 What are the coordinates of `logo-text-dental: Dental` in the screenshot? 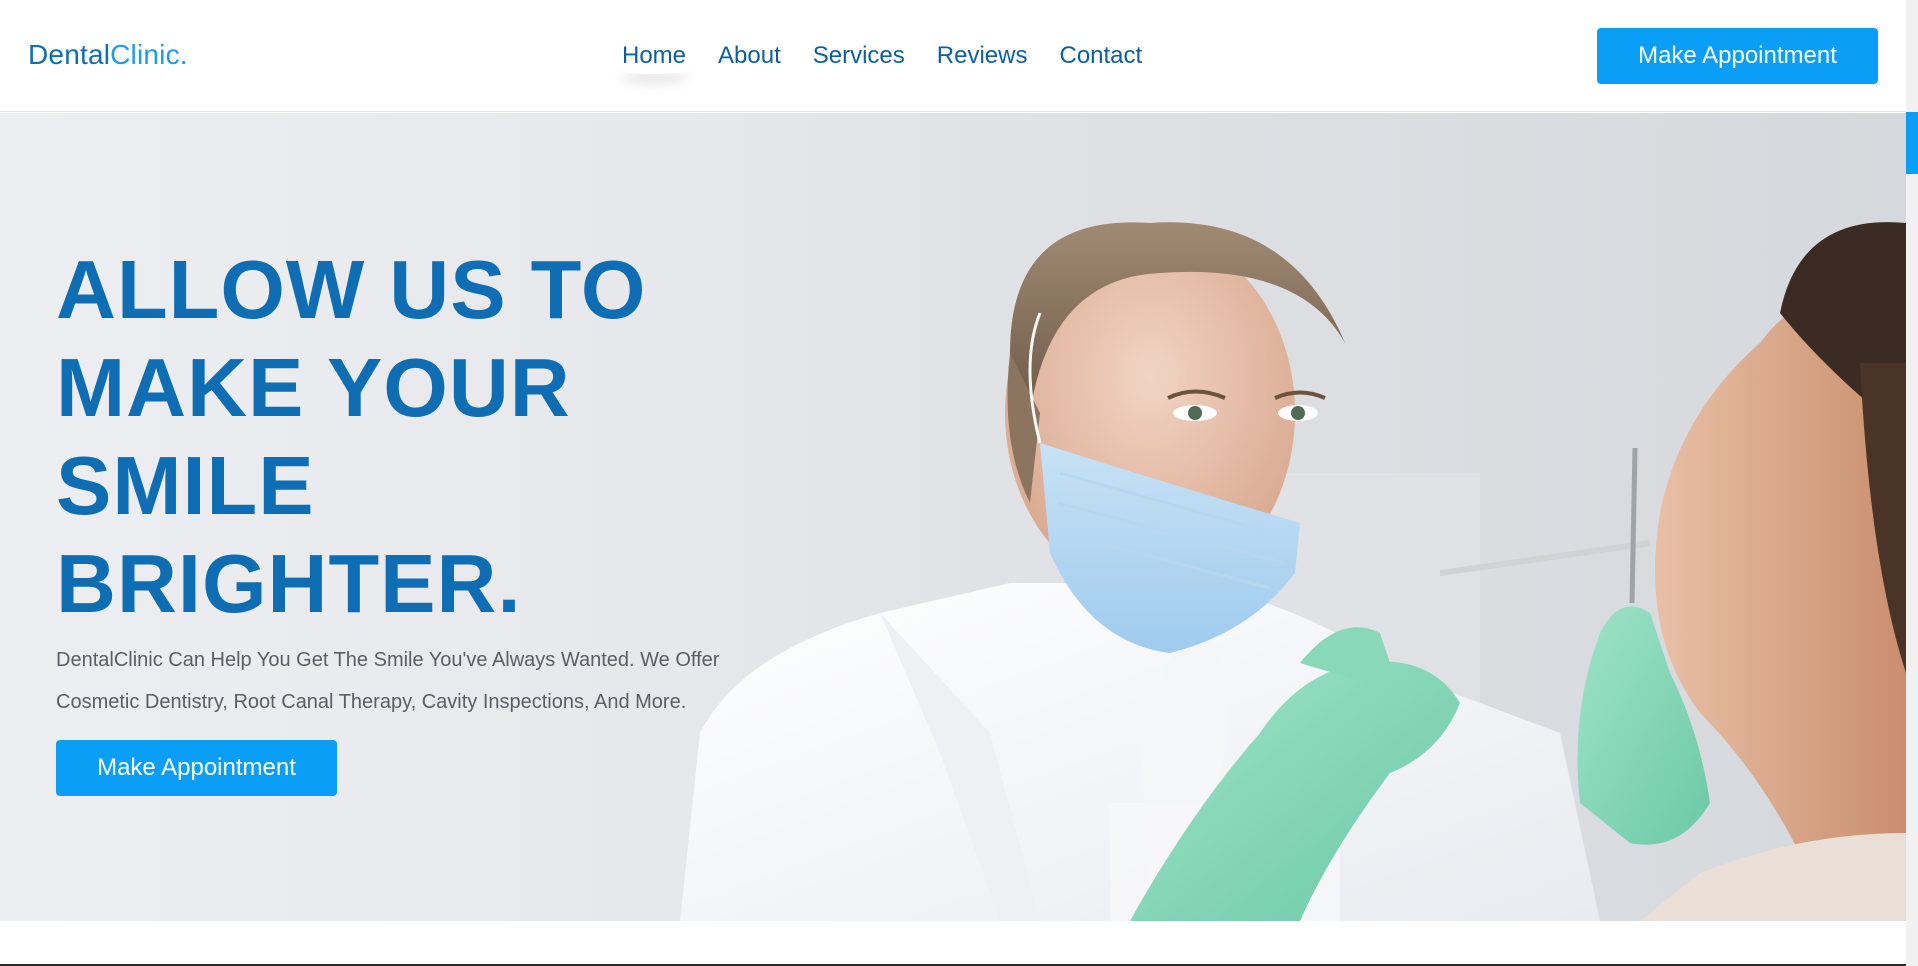 It's located at (69, 54).